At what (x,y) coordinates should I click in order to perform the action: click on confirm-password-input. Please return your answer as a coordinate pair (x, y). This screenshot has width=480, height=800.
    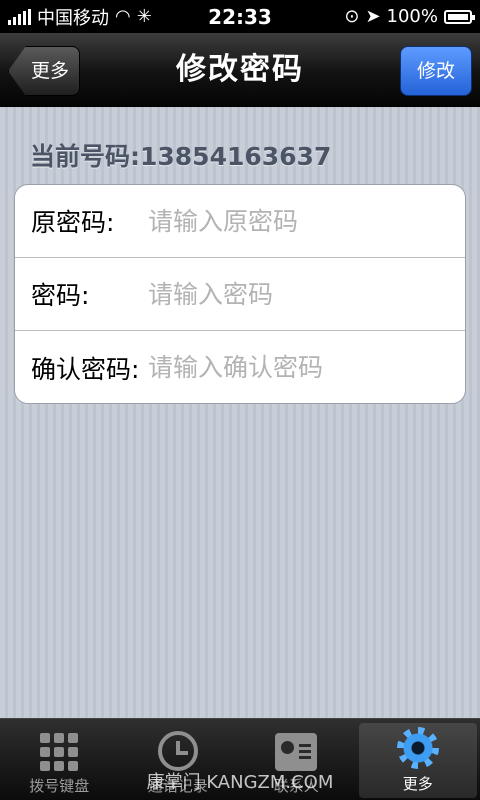
    Looking at the image, I should click on (306, 367).